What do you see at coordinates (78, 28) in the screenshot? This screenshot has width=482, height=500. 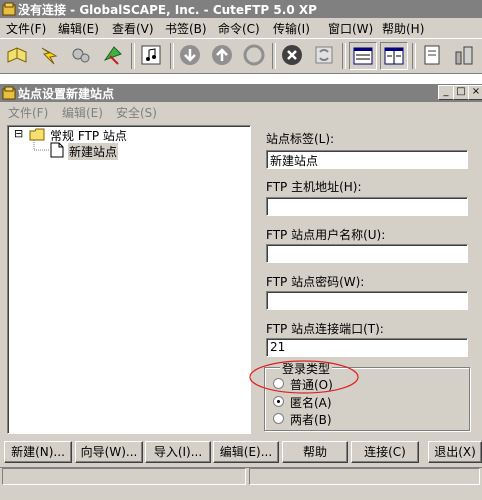 I see `menu-edit: 编辑(E)` at bounding box center [78, 28].